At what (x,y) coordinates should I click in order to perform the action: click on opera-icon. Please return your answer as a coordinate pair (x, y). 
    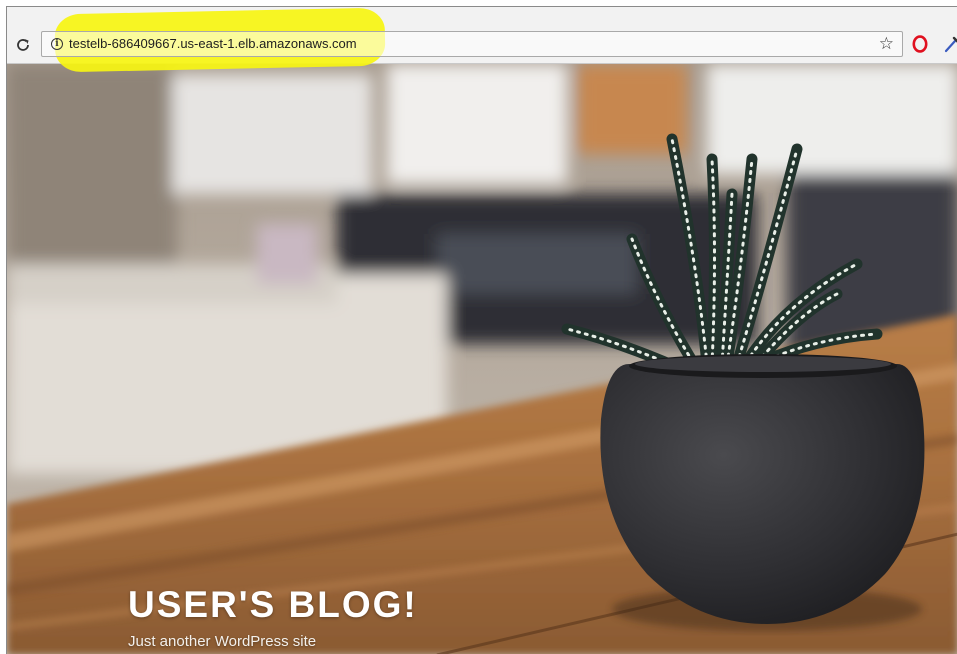
    Looking at the image, I should click on (920, 44).